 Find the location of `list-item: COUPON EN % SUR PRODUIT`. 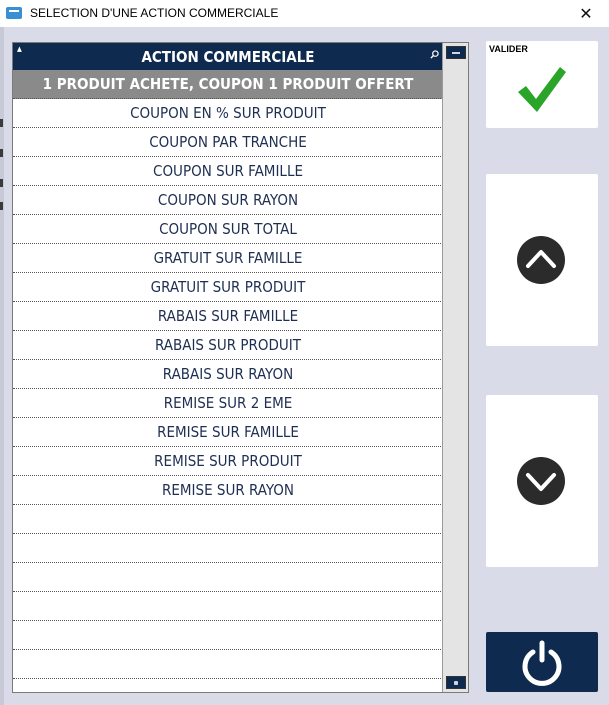

list-item: COUPON EN % SUR PRODUIT is located at coordinates (228, 113).